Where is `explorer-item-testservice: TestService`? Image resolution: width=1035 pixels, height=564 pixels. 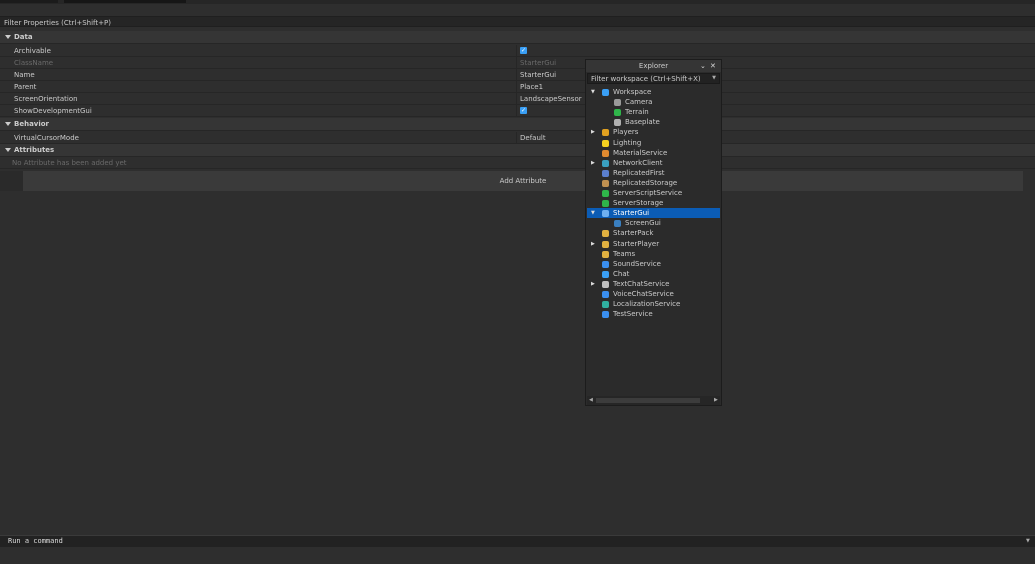 explorer-item-testservice: TestService is located at coordinates (653, 314).